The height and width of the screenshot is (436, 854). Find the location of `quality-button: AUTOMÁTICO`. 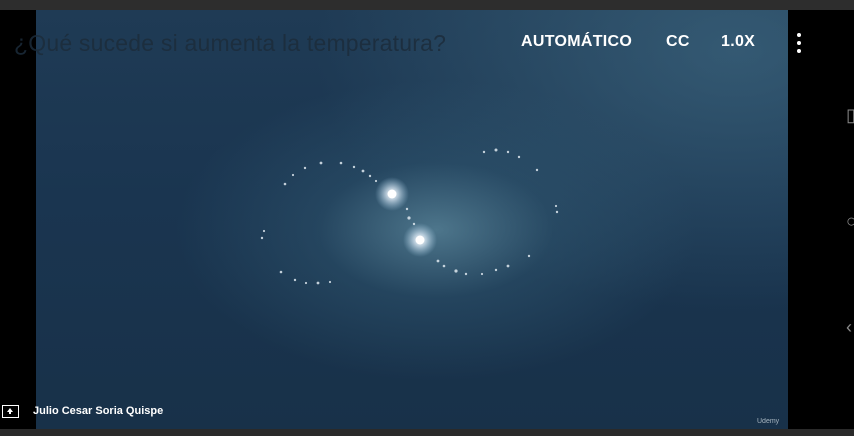

quality-button: AUTOMÁTICO is located at coordinates (576, 42).